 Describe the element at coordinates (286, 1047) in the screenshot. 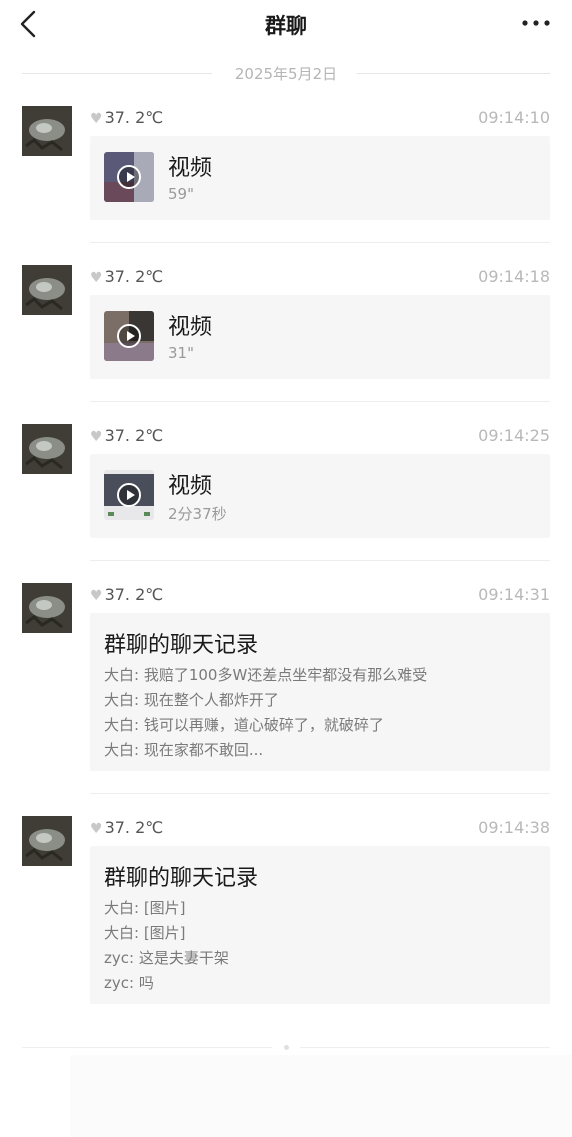

I see `end-dot` at that location.